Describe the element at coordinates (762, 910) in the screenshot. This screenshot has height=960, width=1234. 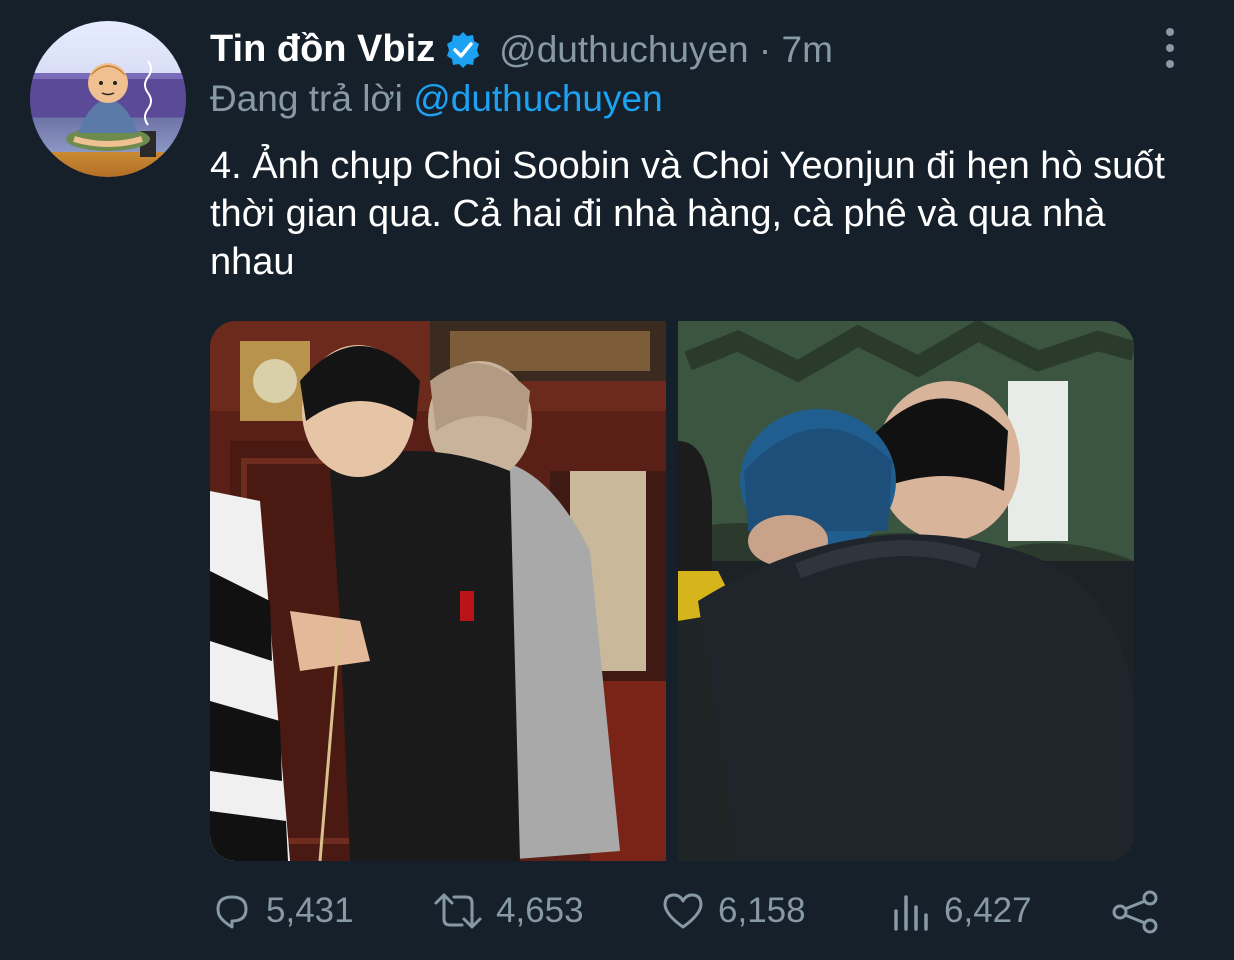
I see `like-count: 6,158` at that location.